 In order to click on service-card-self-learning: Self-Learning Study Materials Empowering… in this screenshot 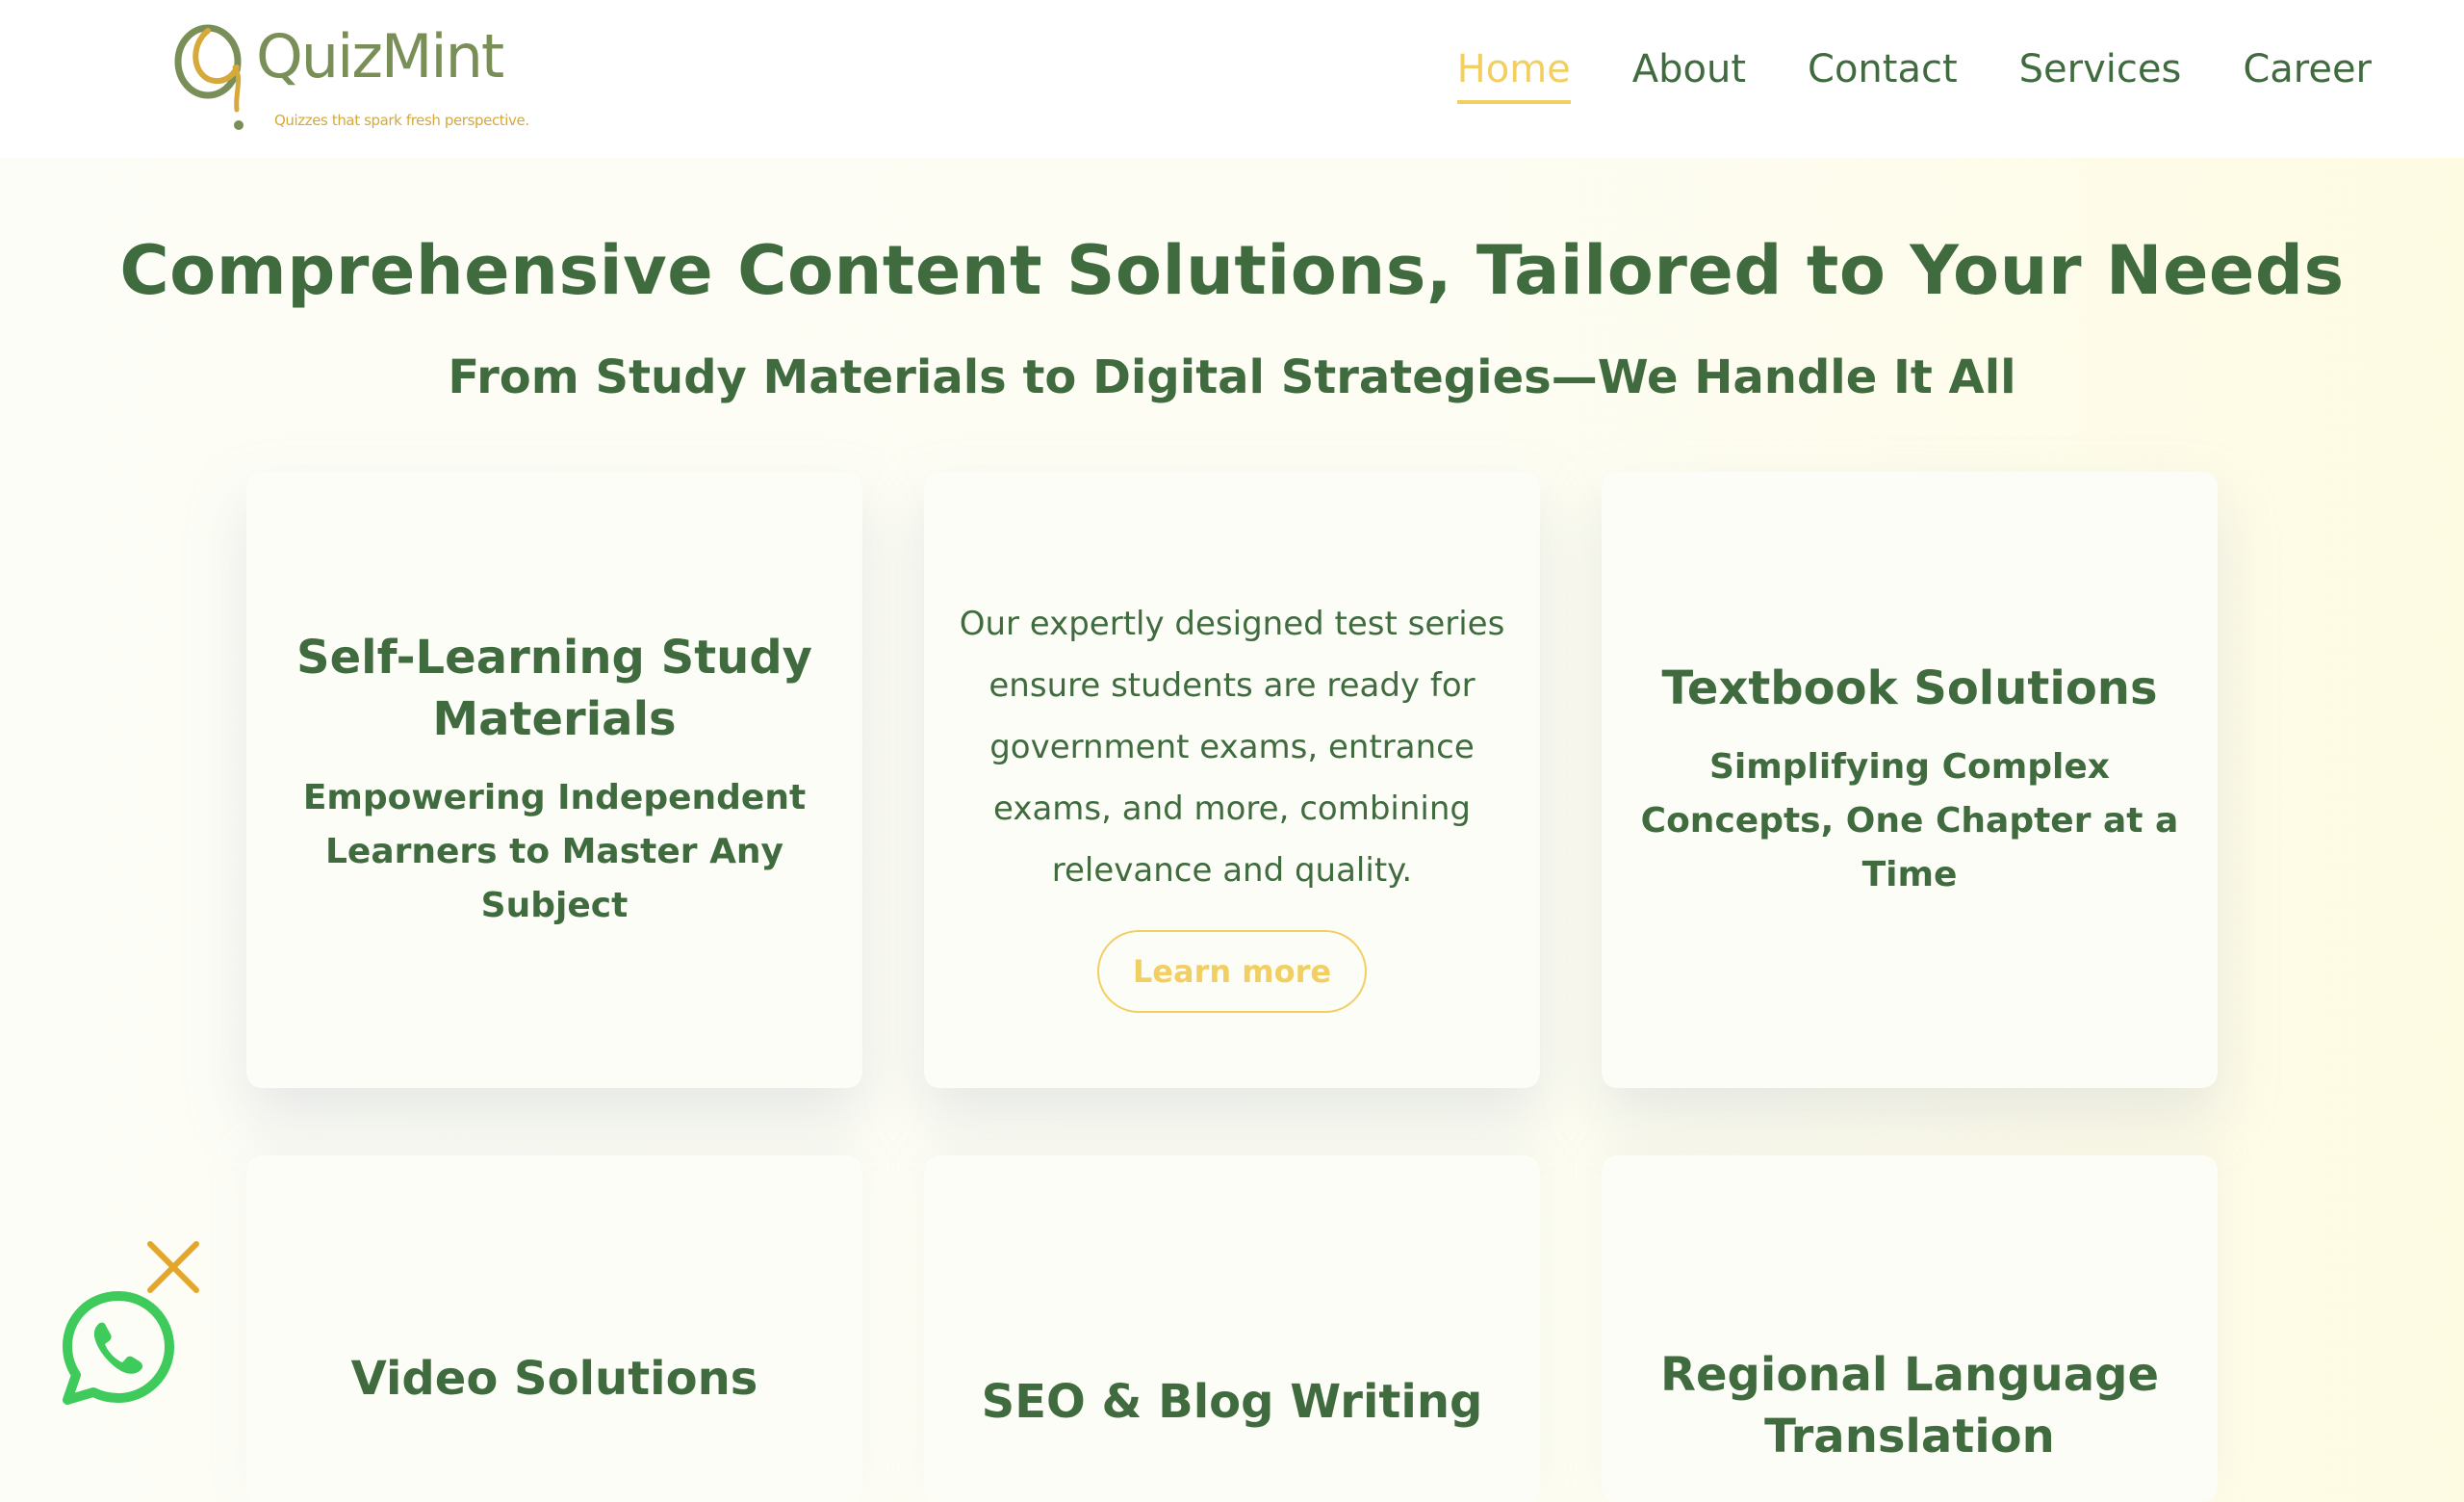, I will do `click(554, 780)`.